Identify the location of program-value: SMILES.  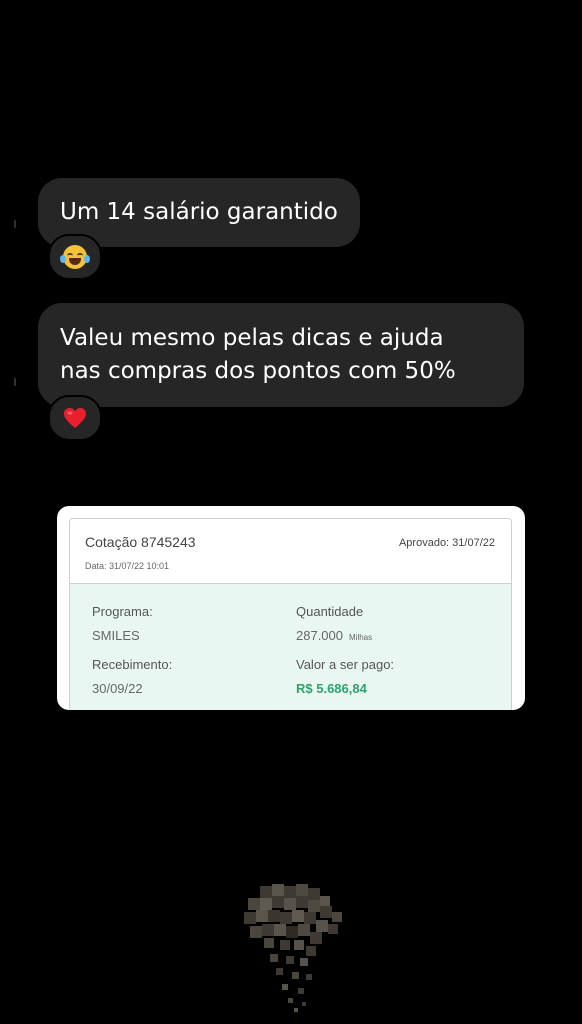
(116, 635).